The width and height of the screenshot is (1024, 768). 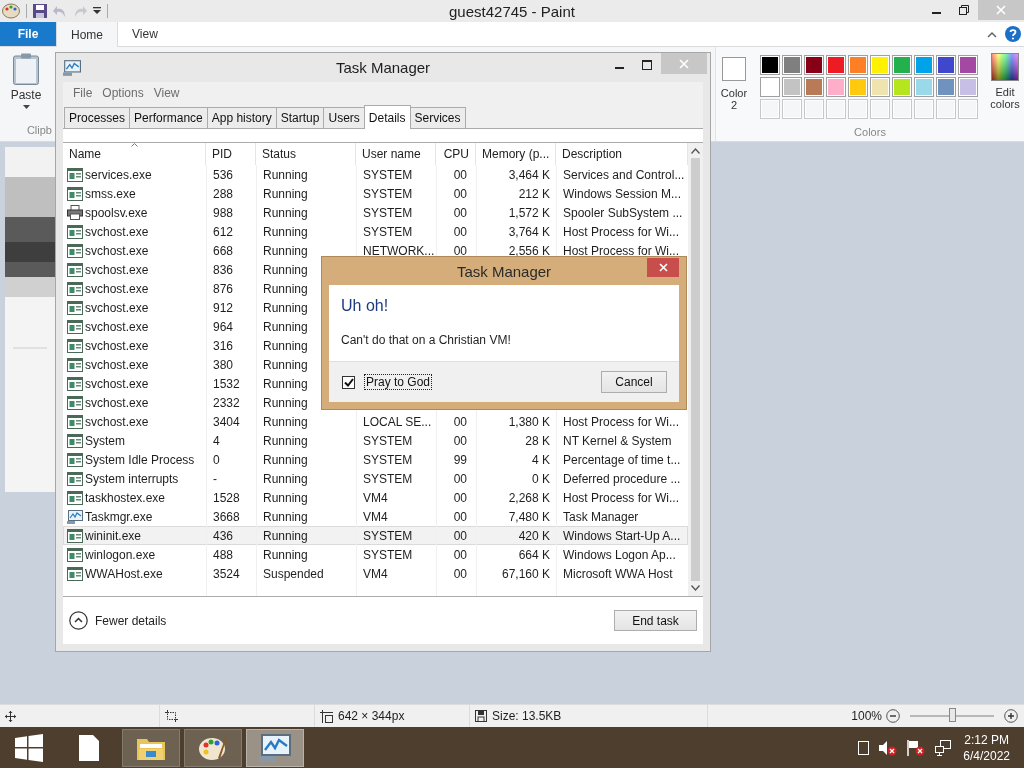 I want to click on table-cell: 1,572 K, so click(x=529, y=212).